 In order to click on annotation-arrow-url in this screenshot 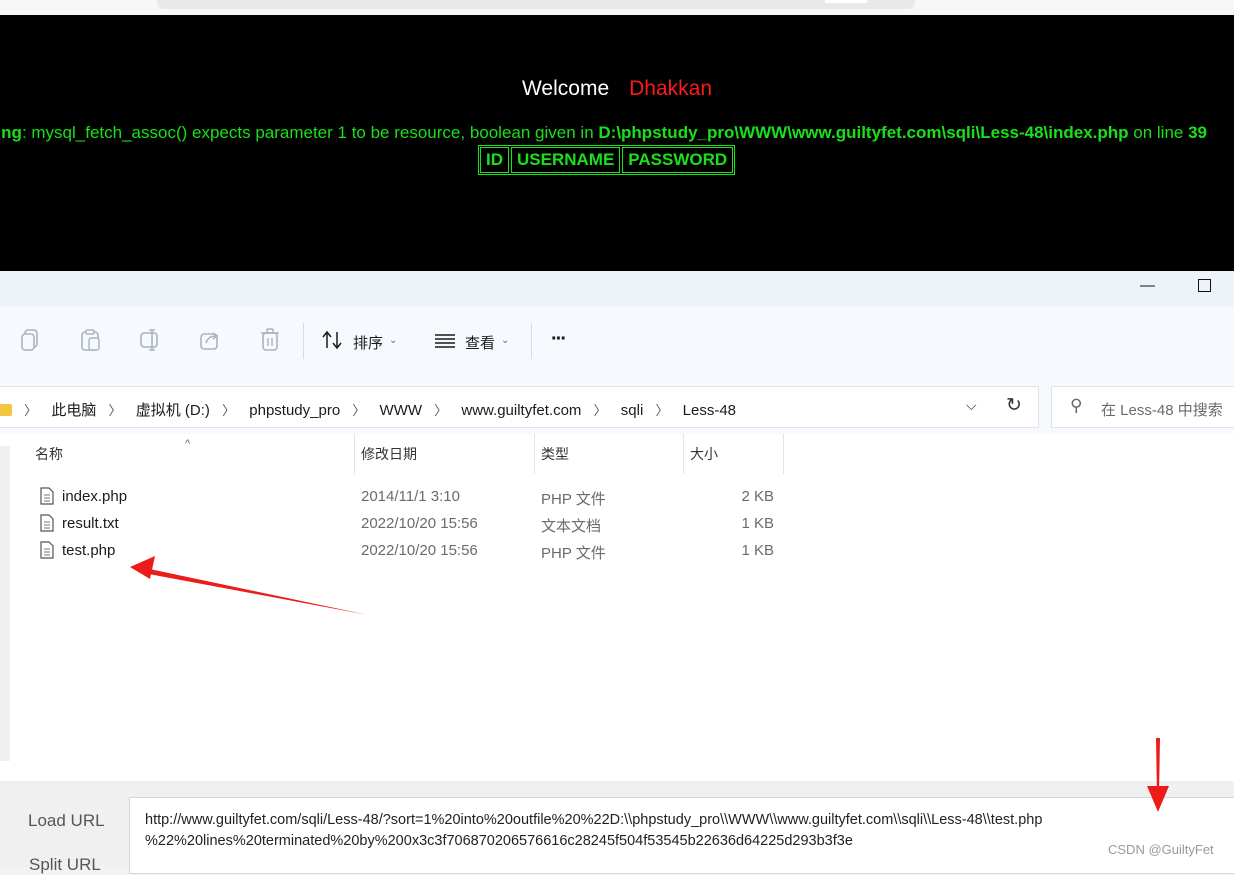, I will do `click(1158, 775)`.